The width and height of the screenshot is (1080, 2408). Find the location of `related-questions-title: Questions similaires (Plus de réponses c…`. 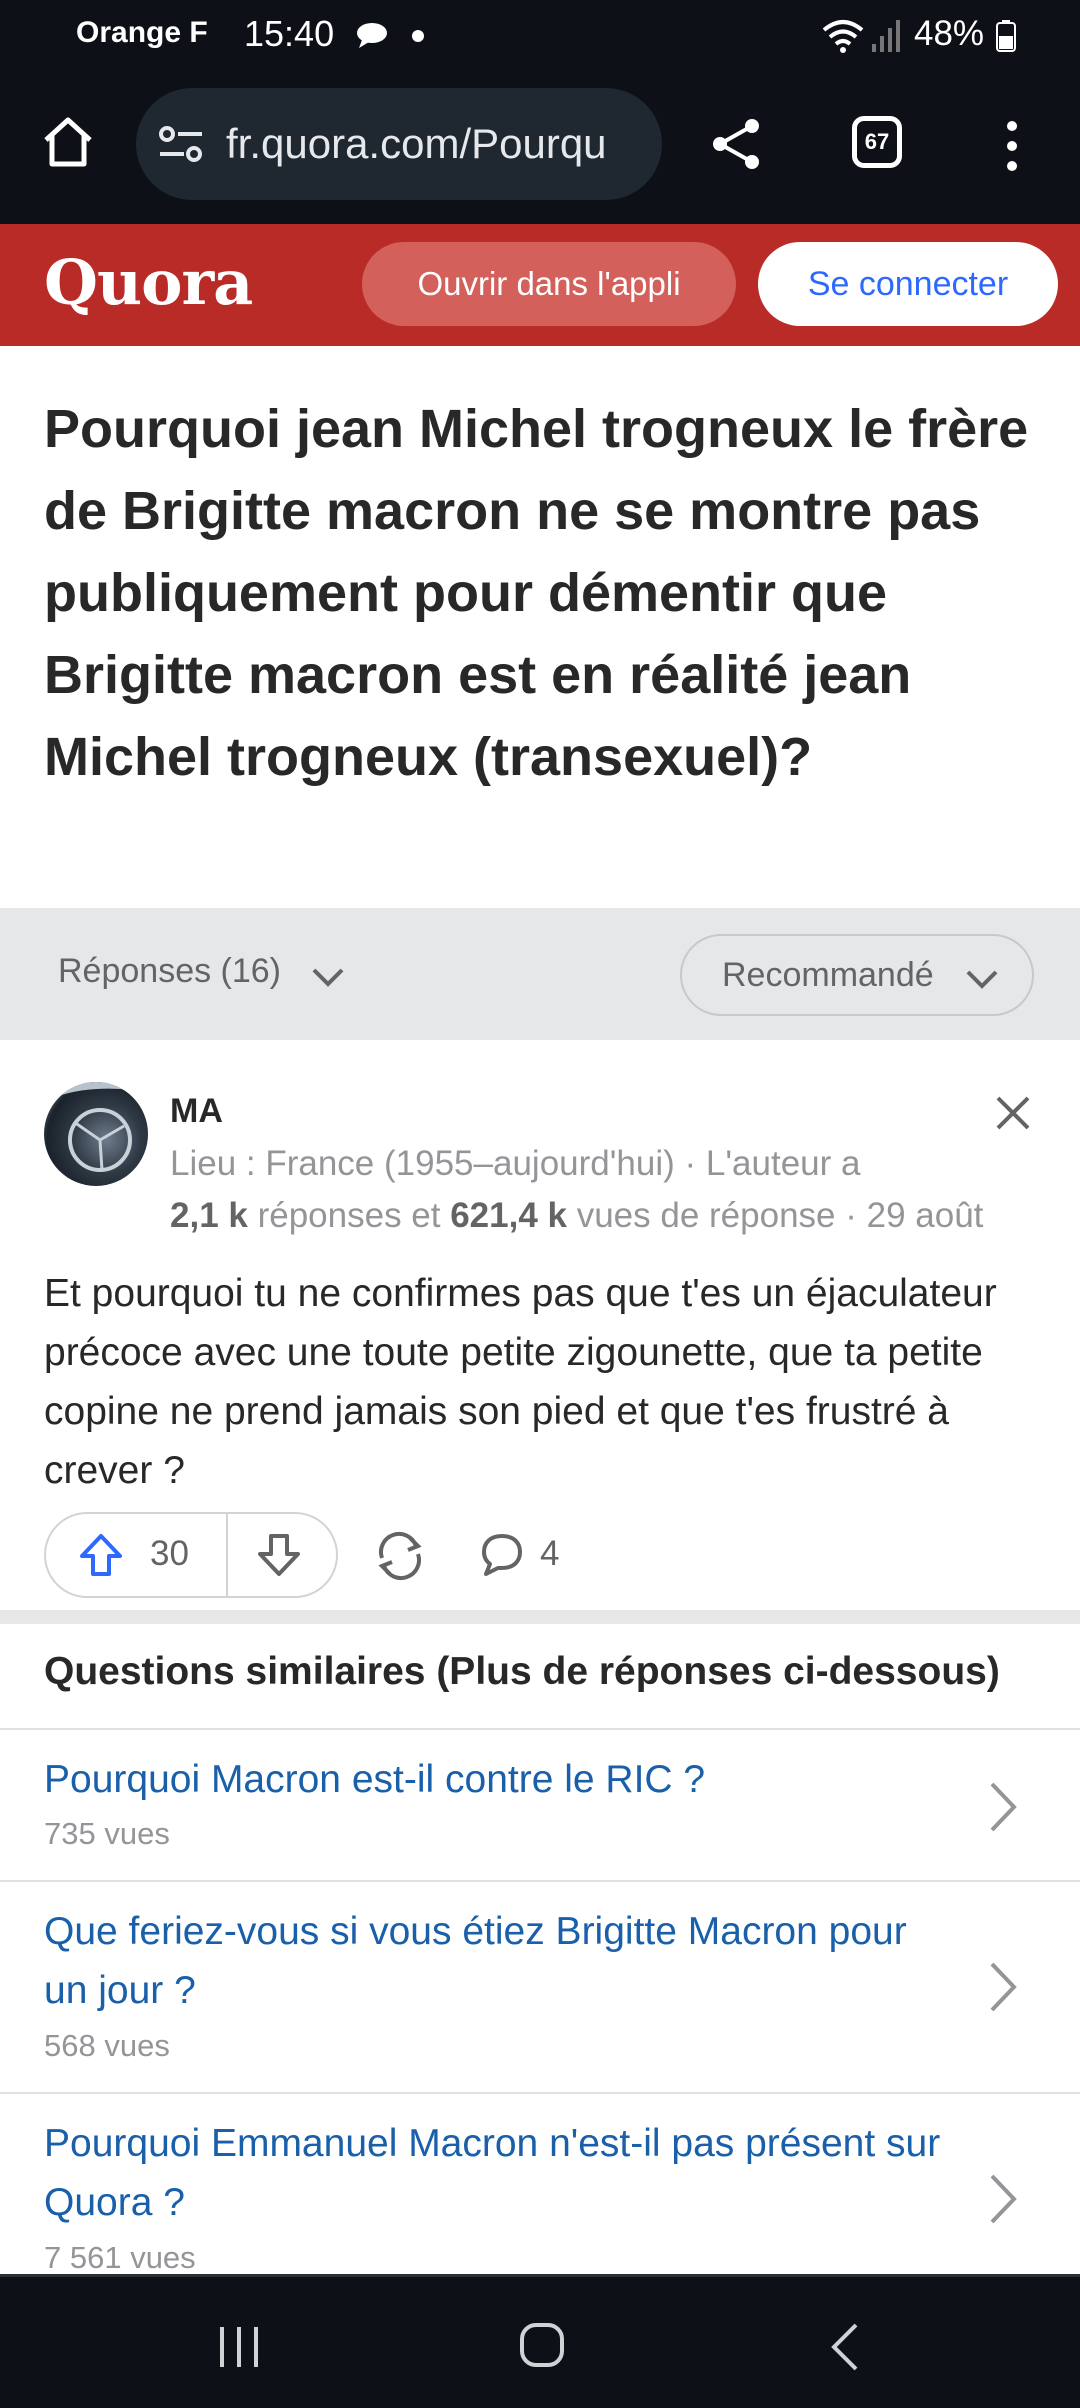

related-questions-title: Questions similaires (Plus de réponses c… is located at coordinates (522, 1671).